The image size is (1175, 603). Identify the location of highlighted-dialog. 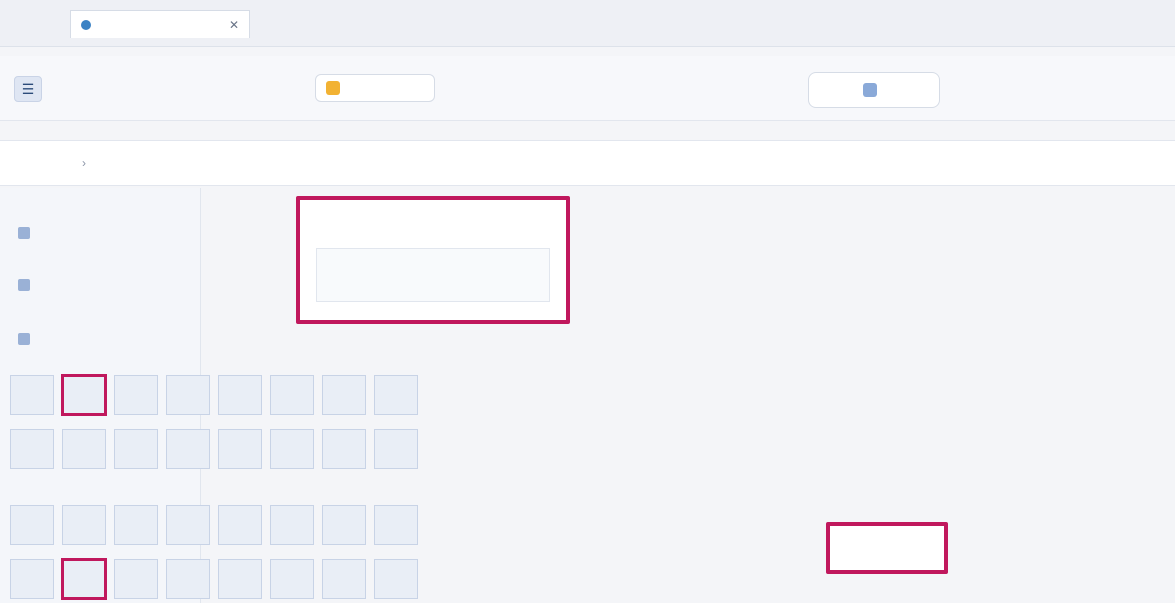
(433, 260).